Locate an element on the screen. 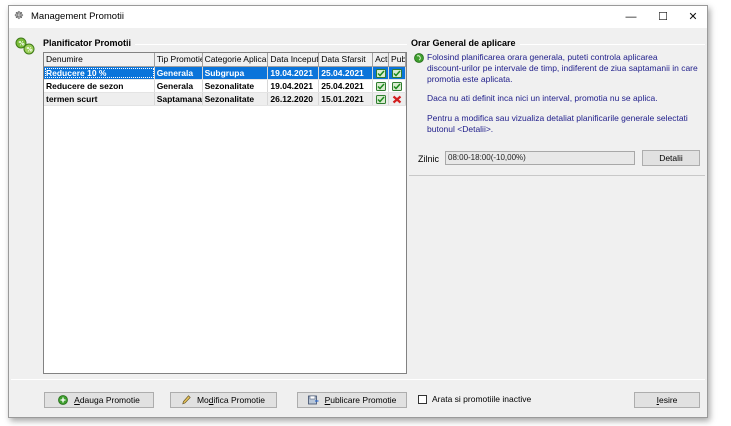 The width and height of the screenshot is (731, 426). app-icon: ☸ is located at coordinates (19, 16).